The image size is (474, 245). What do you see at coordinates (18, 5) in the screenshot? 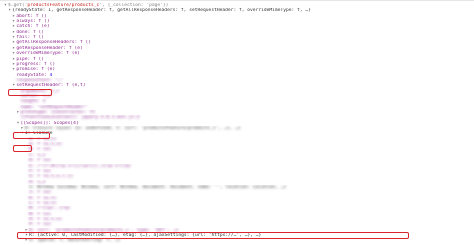
I see `row-text: $.get('` at bounding box center [18, 5].